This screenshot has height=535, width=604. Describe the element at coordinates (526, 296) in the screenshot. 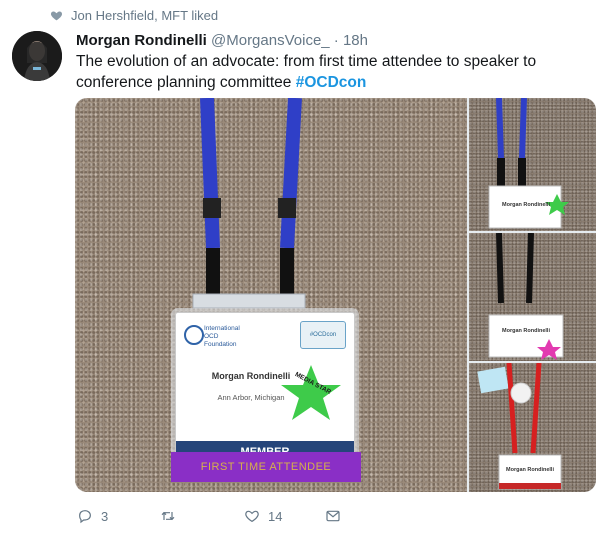

I see `photo-3-graphic` at that location.